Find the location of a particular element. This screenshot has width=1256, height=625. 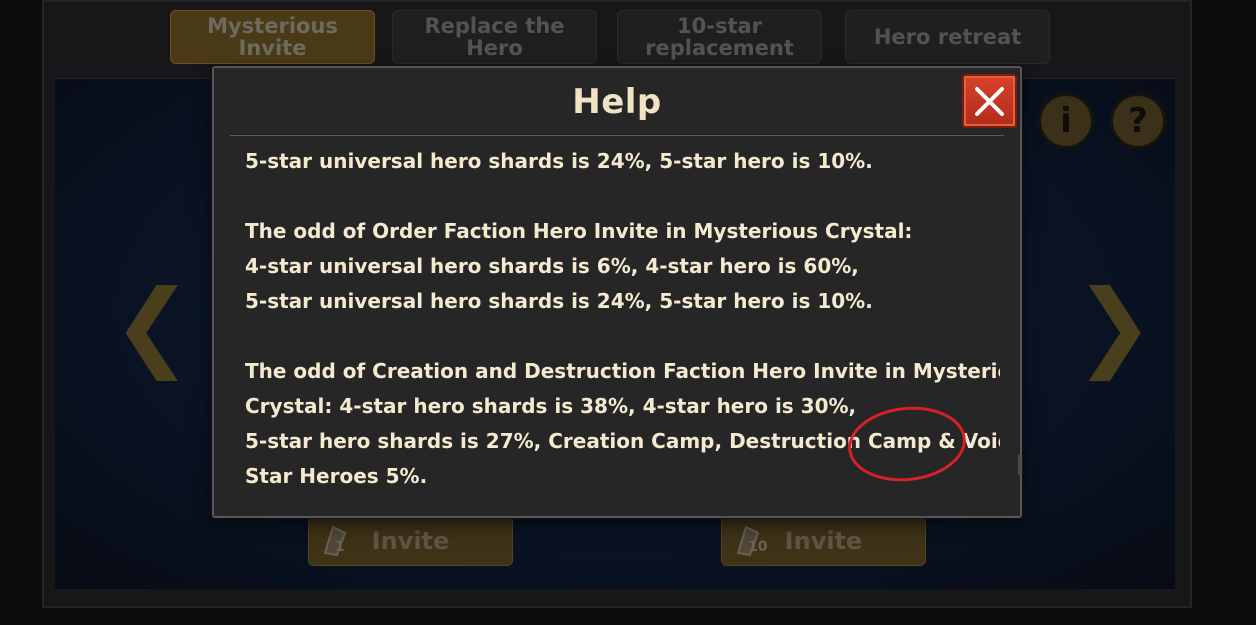

close-icon is located at coordinates (989, 101).